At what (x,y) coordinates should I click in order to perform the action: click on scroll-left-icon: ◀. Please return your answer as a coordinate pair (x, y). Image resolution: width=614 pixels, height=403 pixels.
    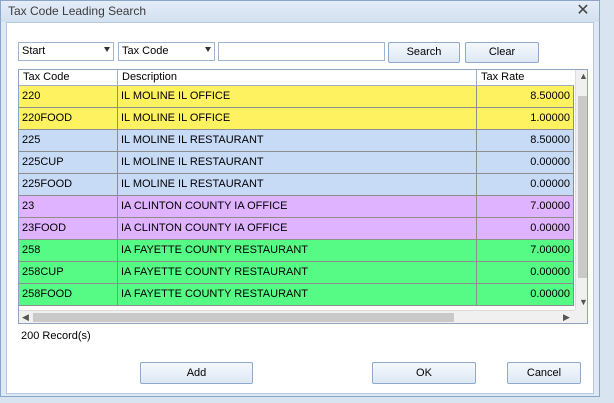
    Looking at the image, I should click on (25, 317).